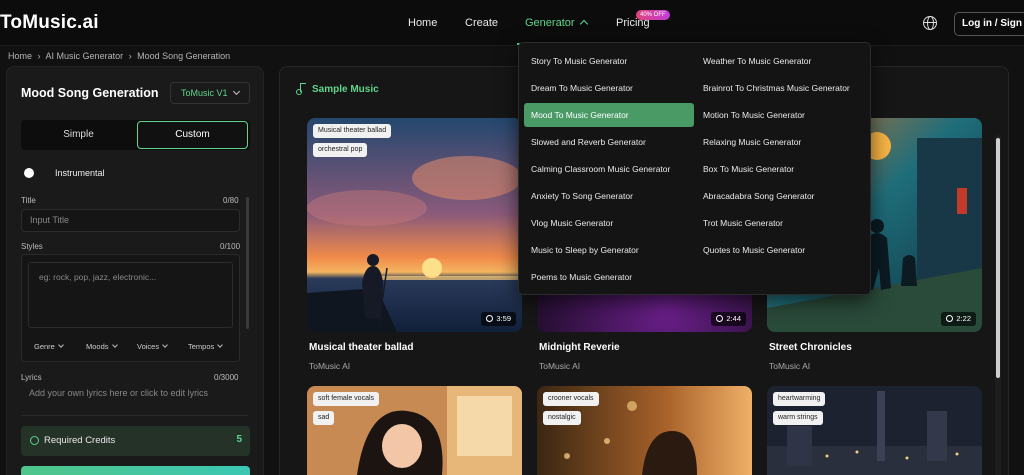 The width and height of the screenshot is (1024, 475). What do you see at coordinates (583, 24) in the screenshot?
I see `chevron-up-icon` at bounding box center [583, 24].